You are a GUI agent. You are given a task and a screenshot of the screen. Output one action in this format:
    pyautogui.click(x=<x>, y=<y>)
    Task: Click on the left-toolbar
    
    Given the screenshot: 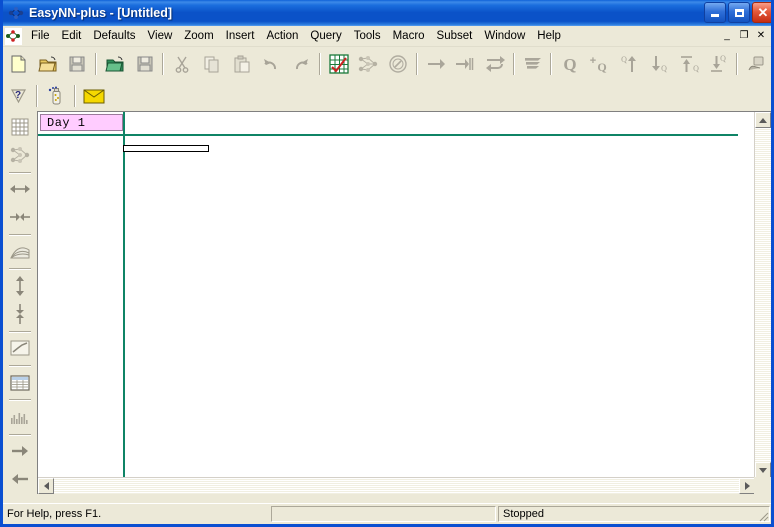 What is the action you would take?
    pyautogui.click(x=20, y=302)
    